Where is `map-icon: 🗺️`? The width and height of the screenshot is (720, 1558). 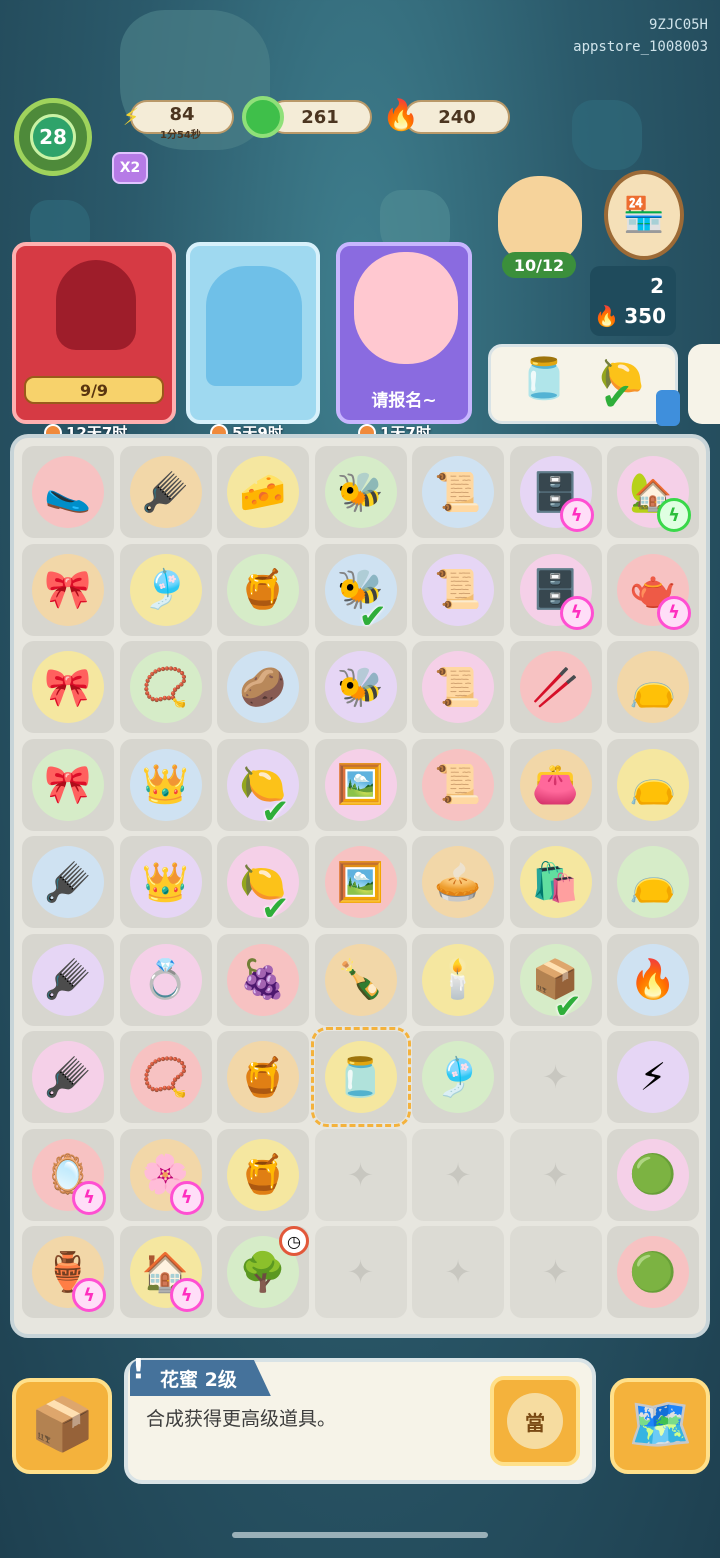
map-icon: 🗺️ is located at coordinates (660, 1425).